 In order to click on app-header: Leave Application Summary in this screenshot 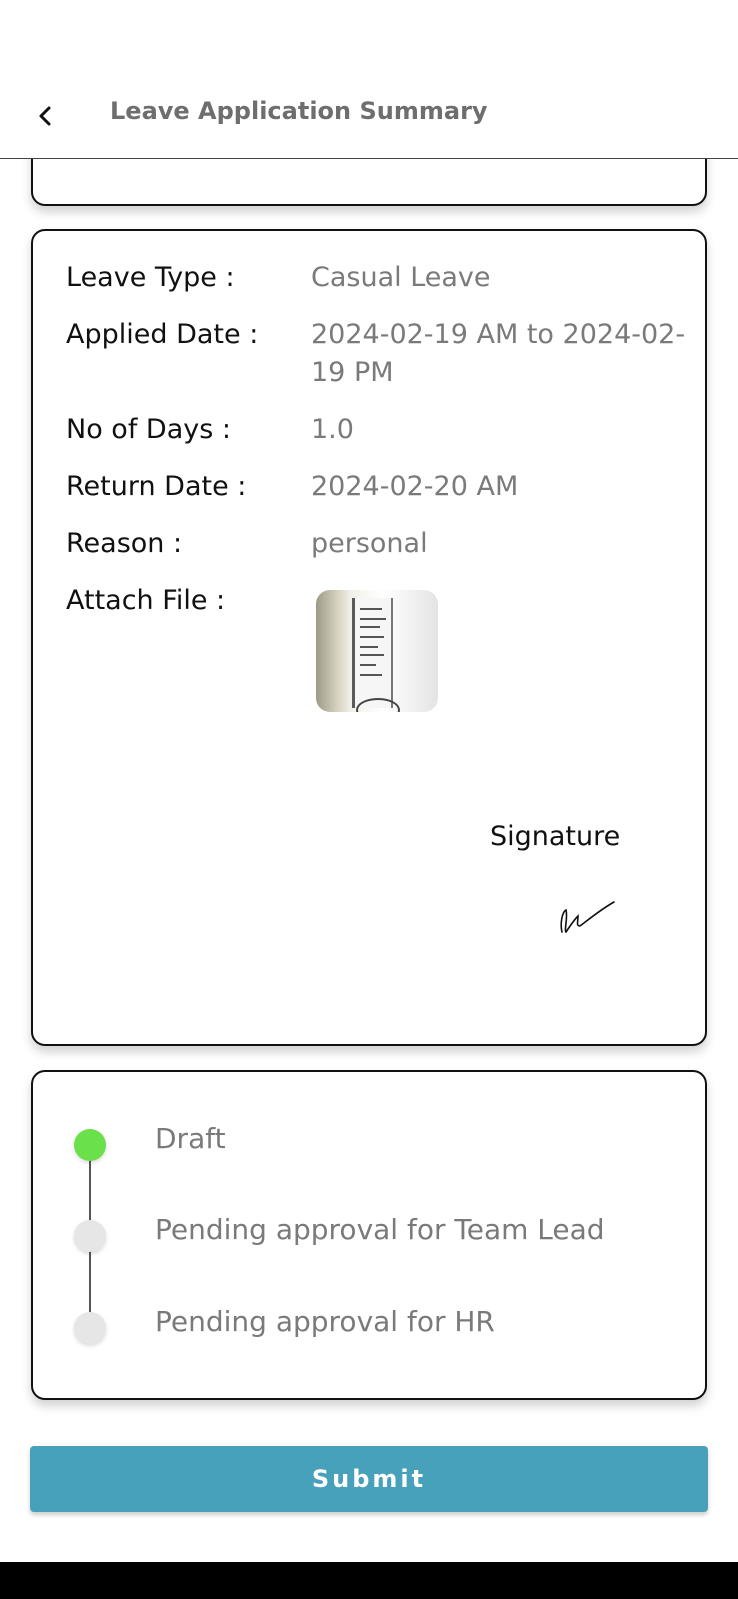, I will do `click(369, 79)`.